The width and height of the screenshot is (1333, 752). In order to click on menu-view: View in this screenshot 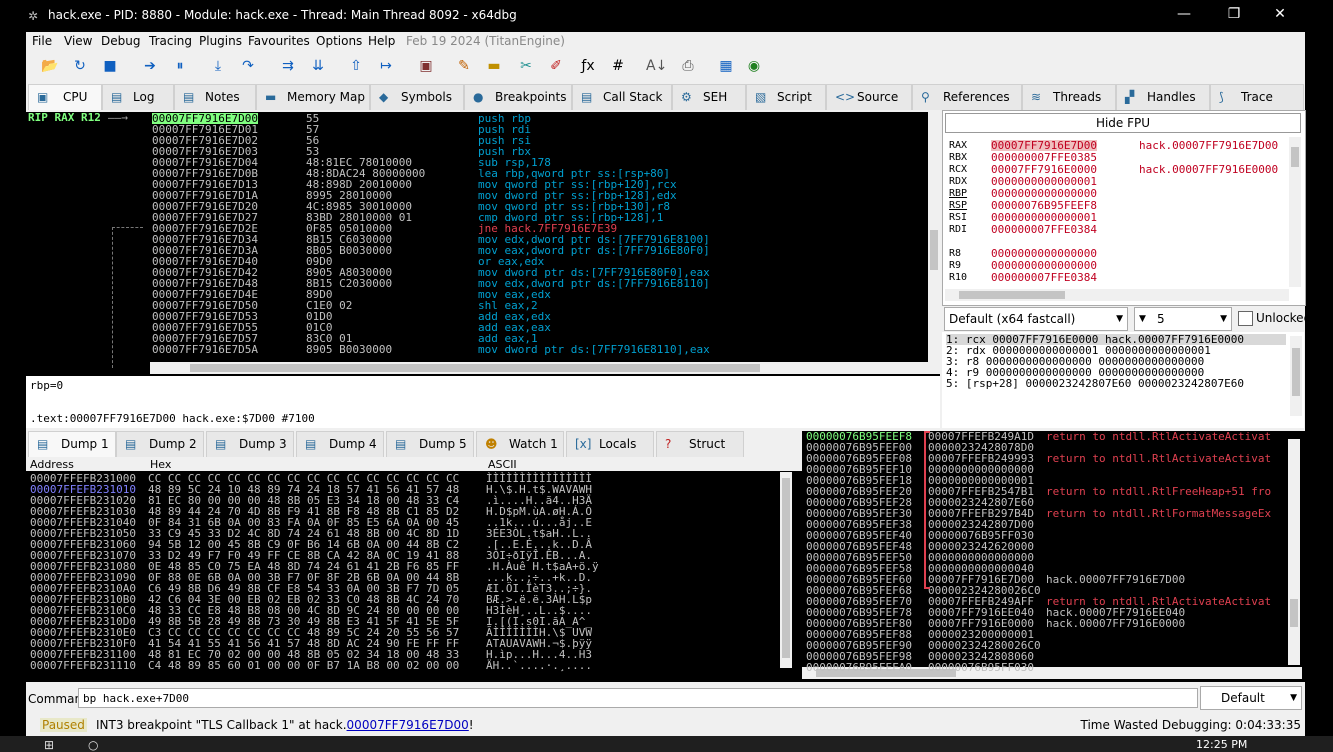, I will do `click(78, 41)`.